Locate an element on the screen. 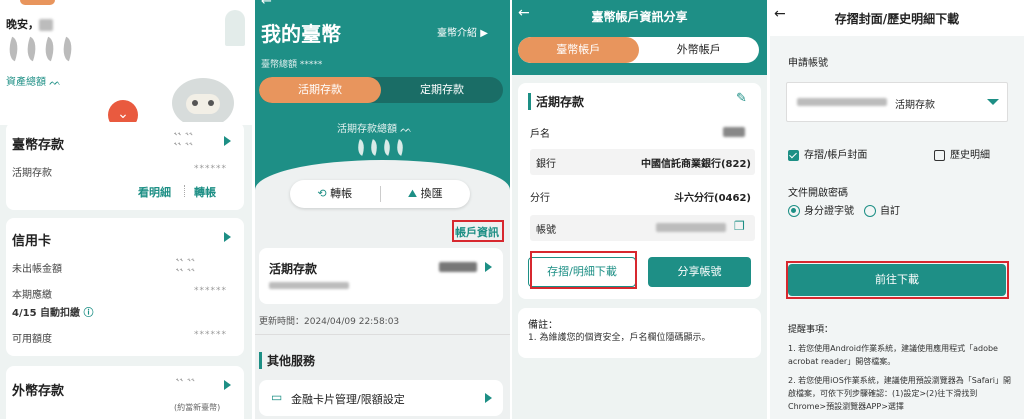 The height and width of the screenshot is (419, 1024). radio-unselected-icon is located at coordinates (870, 211).